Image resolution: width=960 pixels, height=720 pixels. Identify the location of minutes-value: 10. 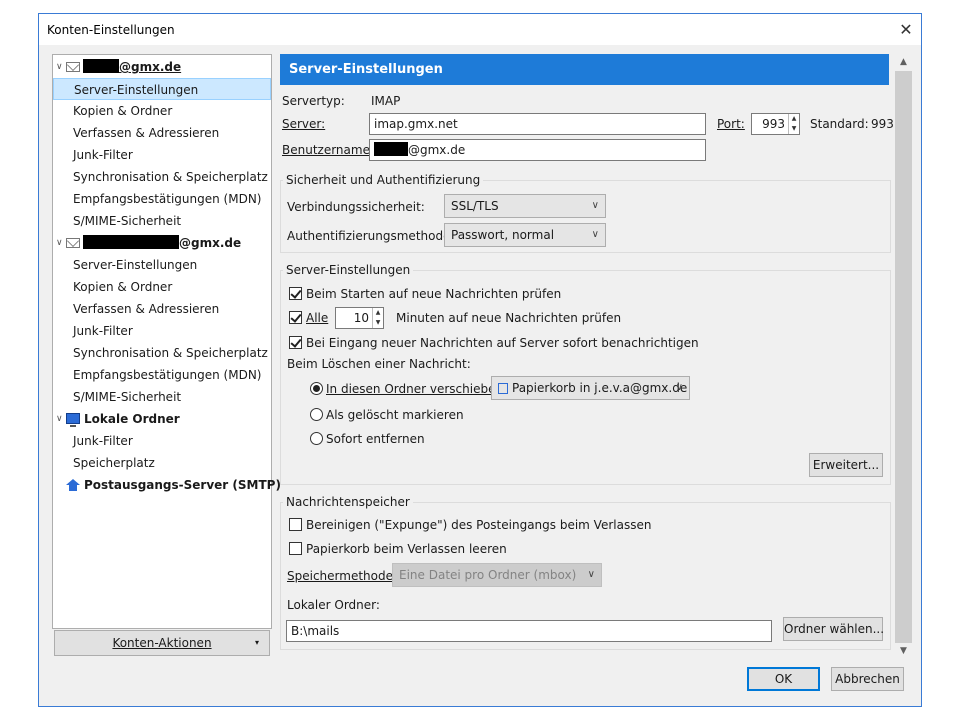
(361, 318).